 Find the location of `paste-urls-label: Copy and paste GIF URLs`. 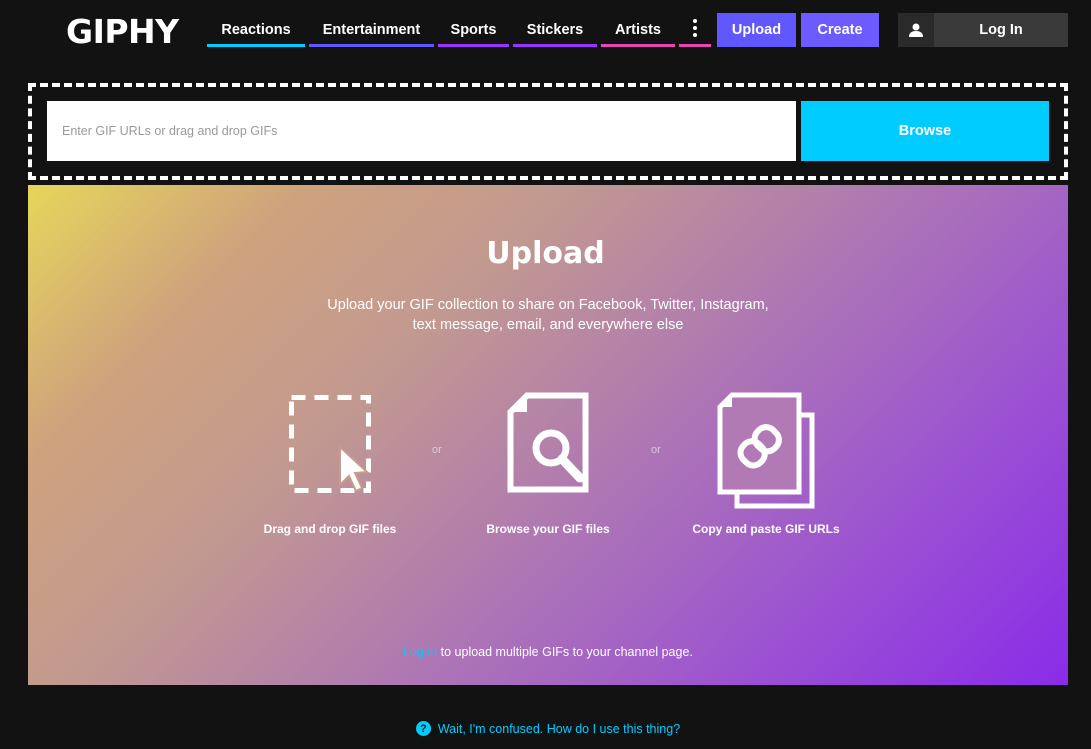

paste-urls-label: Copy and paste GIF URLs is located at coordinates (766, 529).